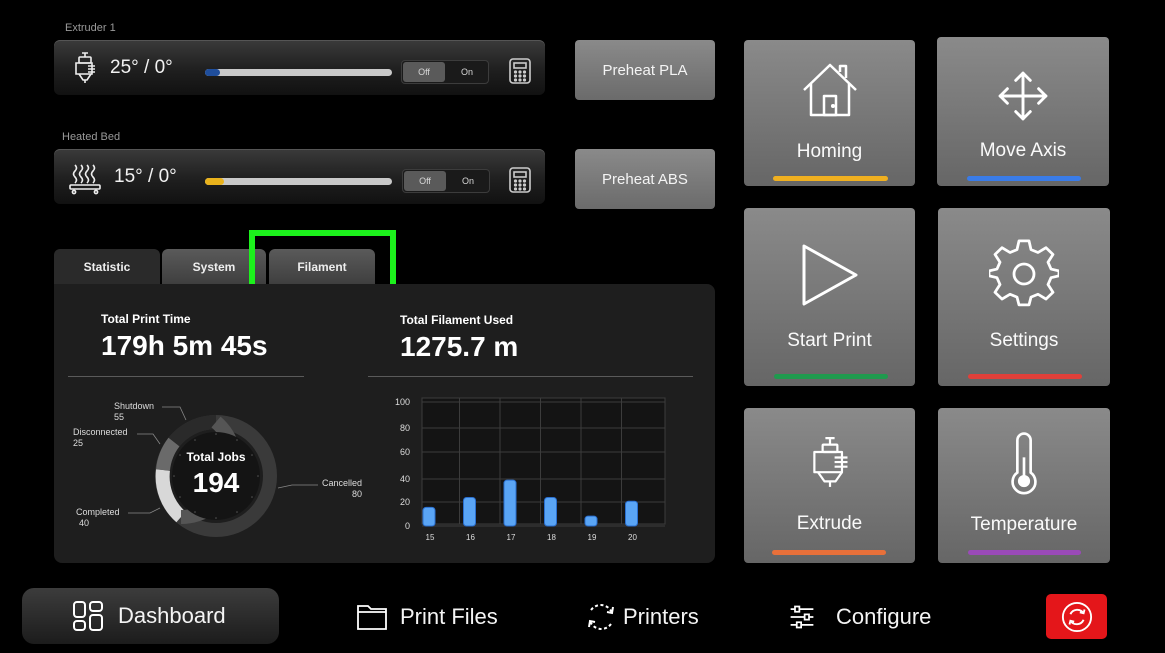 Image resolution: width=1165 pixels, height=653 pixels. Describe the element at coordinates (357, 494) in the screenshot. I see `donut-label-cancelled-value: 80` at that location.